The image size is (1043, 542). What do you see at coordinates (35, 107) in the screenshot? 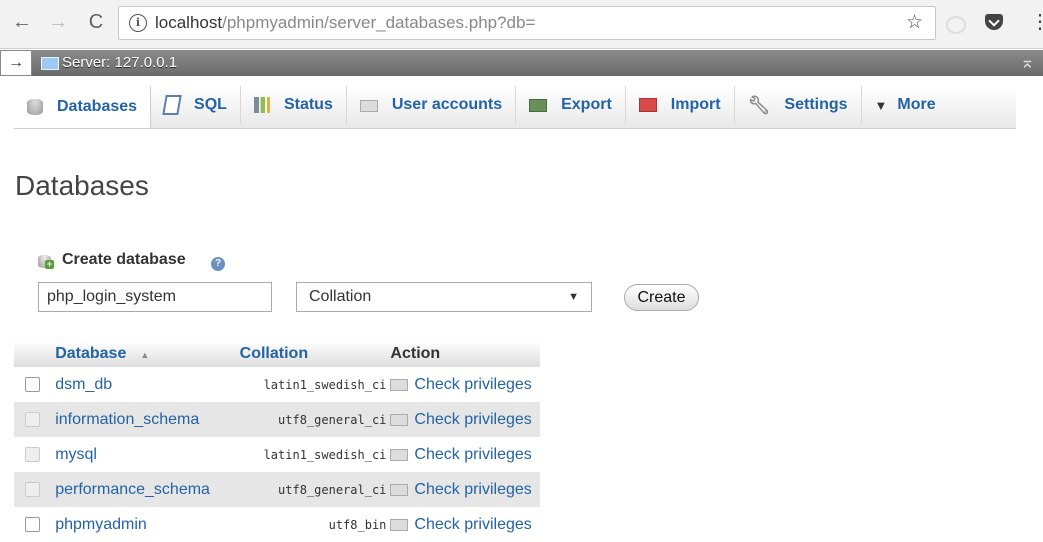
I see `database-icon` at bounding box center [35, 107].